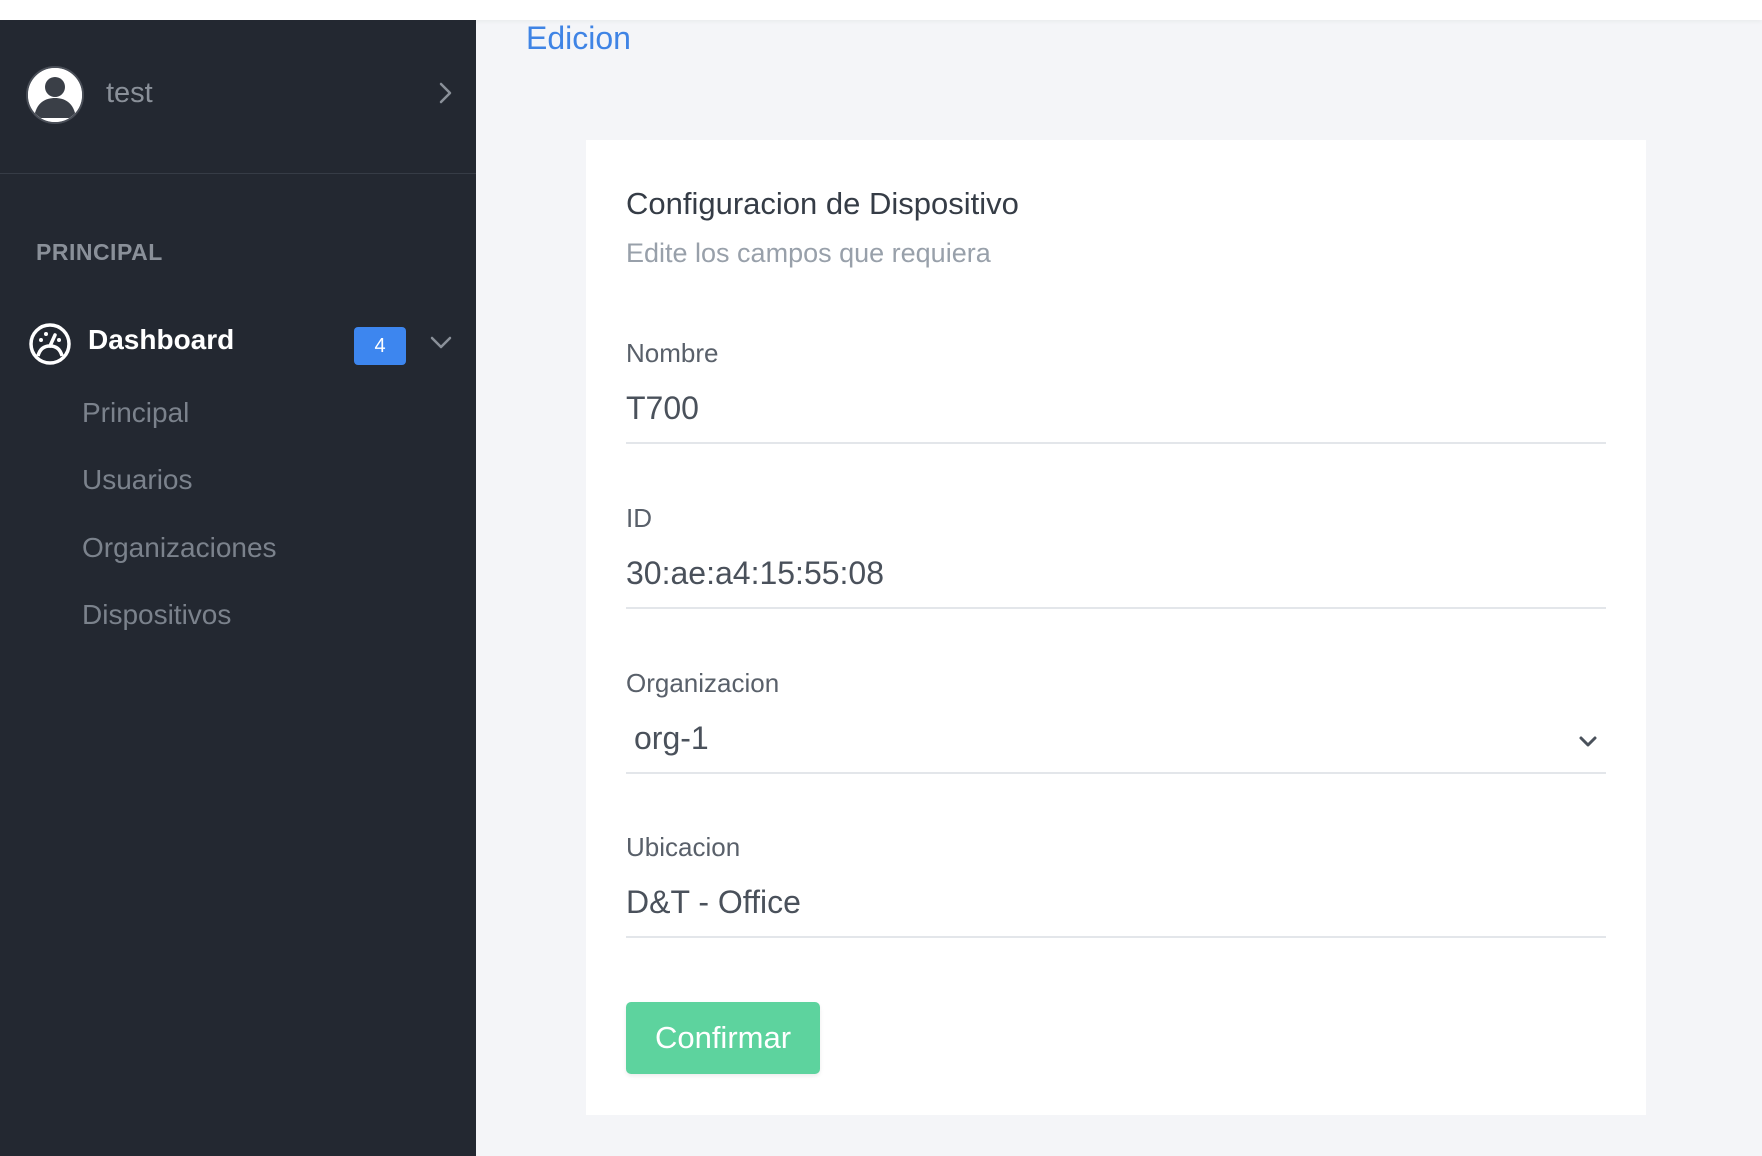  I want to click on ubicacion-label: Ubicacion, so click(683, 847).